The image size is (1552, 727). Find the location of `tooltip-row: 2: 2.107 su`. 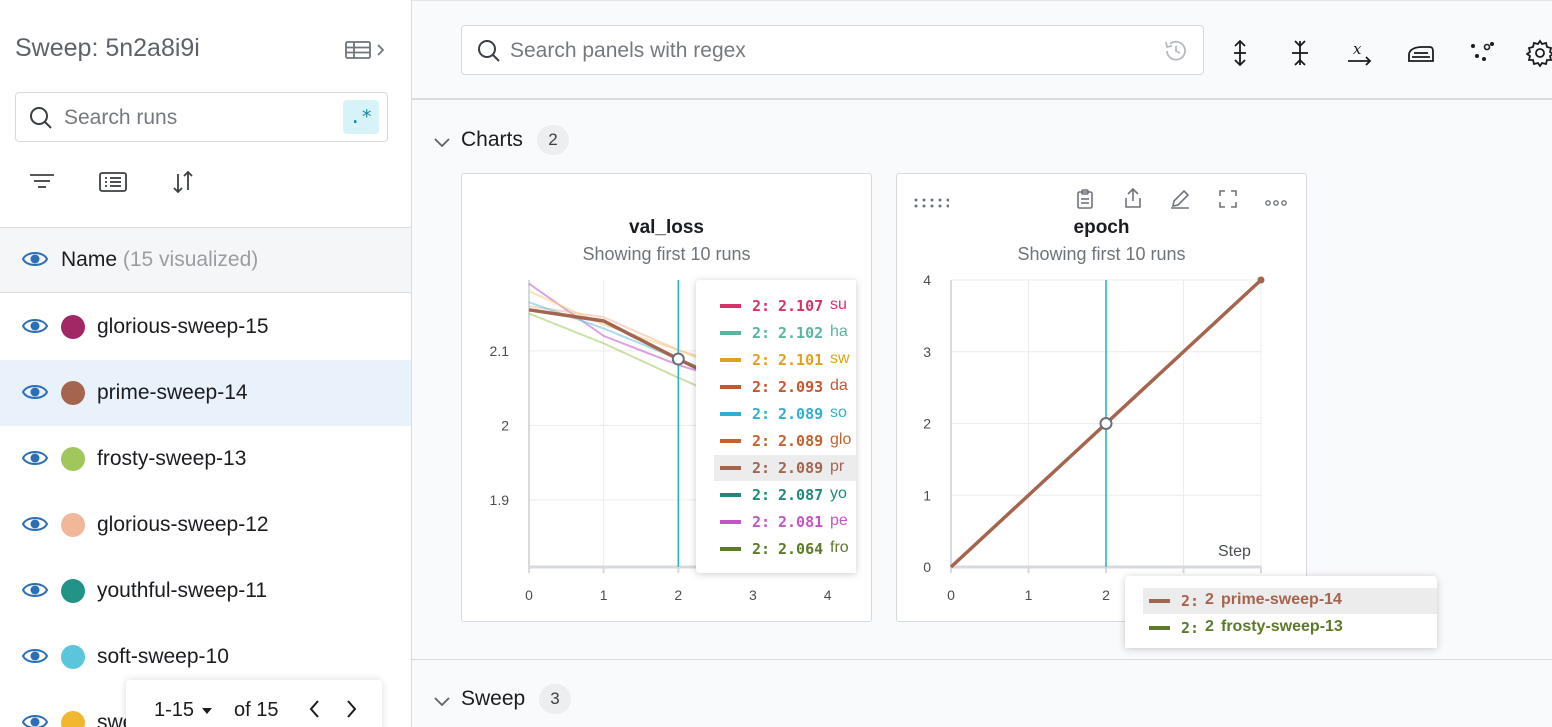

tooltip-row: 2: 2.107 su is located at coordinates (785, 306).